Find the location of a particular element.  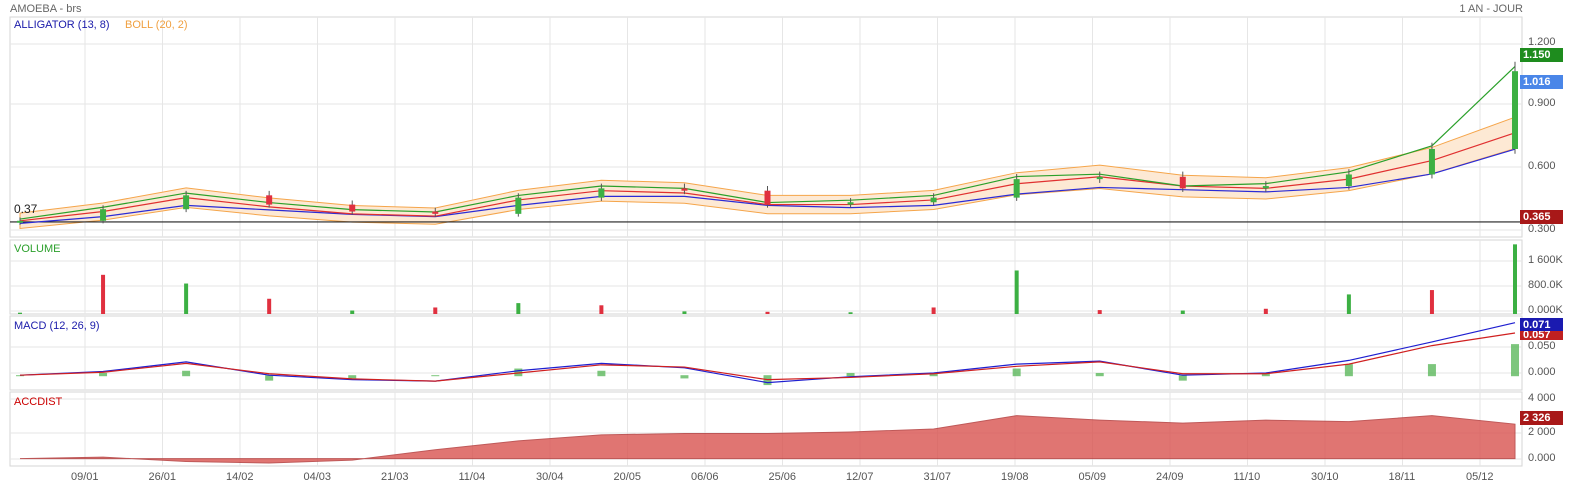

chart-title: AMOEBA - brs is located at coordinates (46, 9).